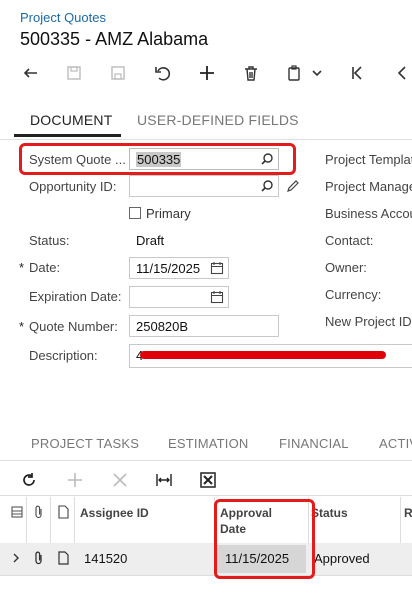 Image resolution: width=412 pixels, height=598 pixels. I want to click on status-cell: Approved, so click(342, 558).